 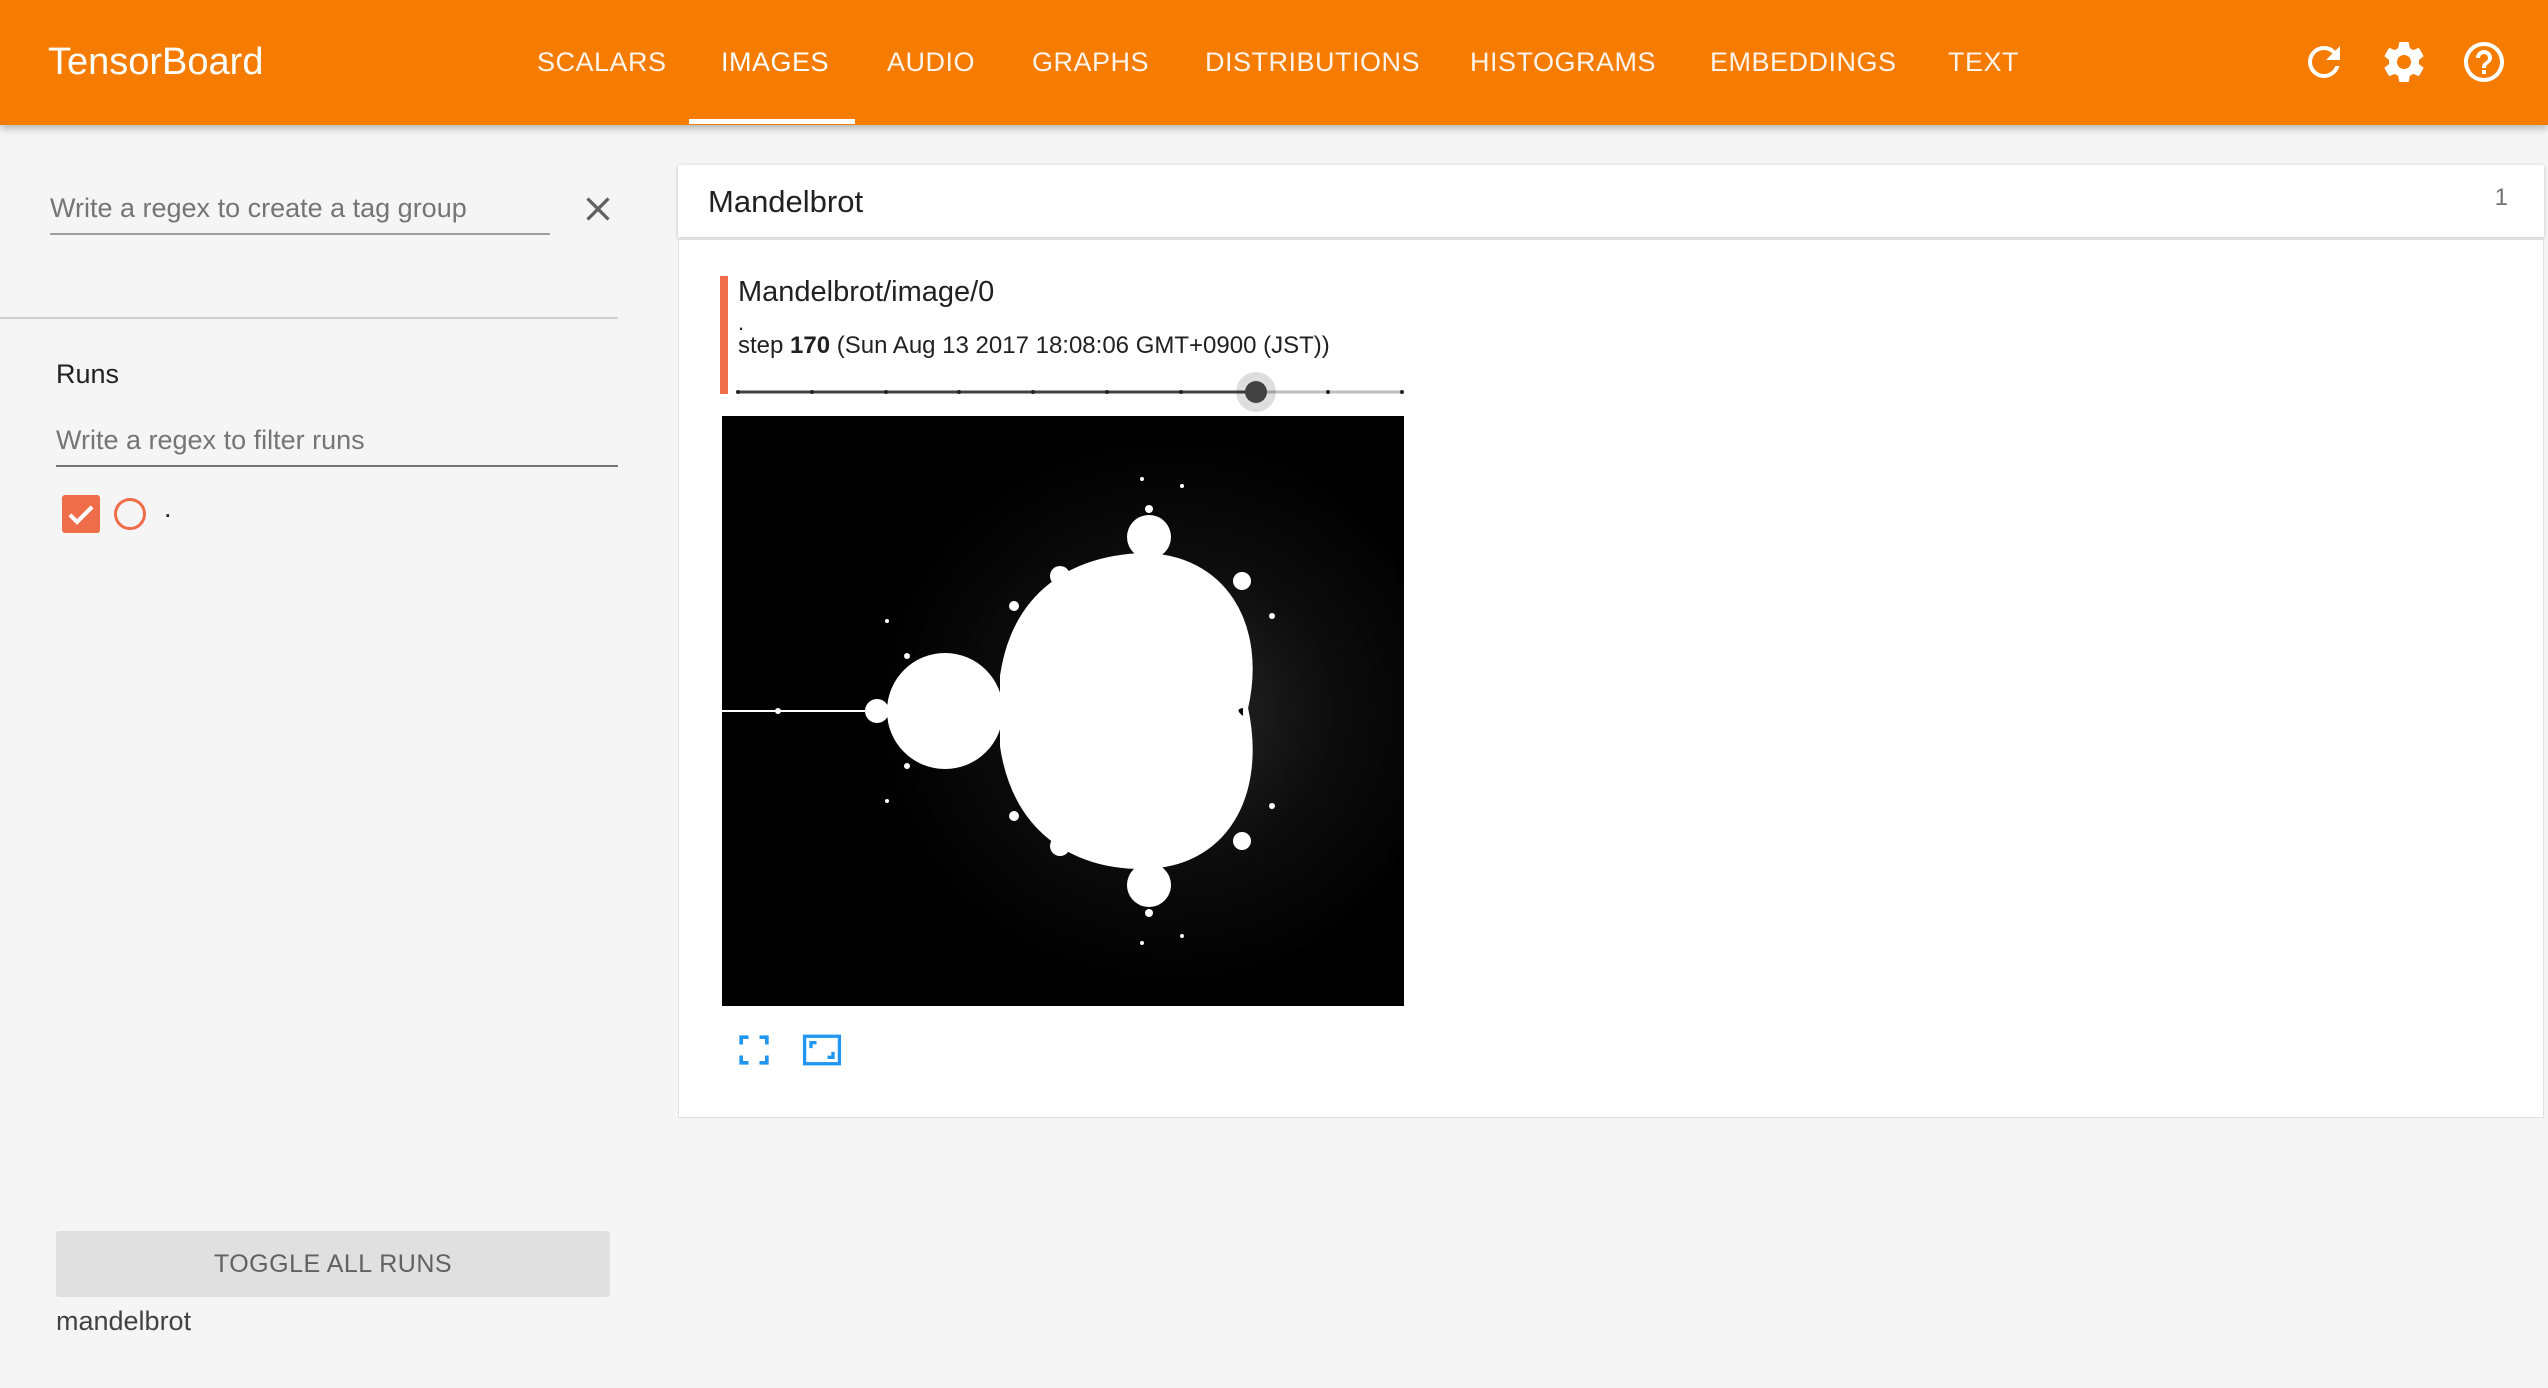 I want to click on image-tag-name: Mandelbrot/image/0, so click(x=866, y=292).